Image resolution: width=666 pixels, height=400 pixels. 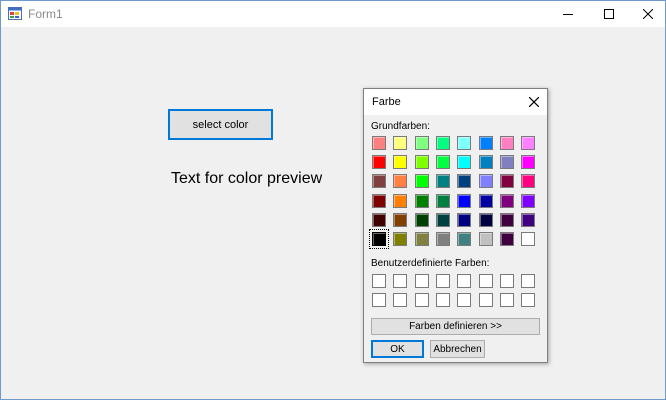 What do you see at coordinates (386, 102) in the screenshot?
I see `dialog-title: Farbe` at bounding box center [386, 102].